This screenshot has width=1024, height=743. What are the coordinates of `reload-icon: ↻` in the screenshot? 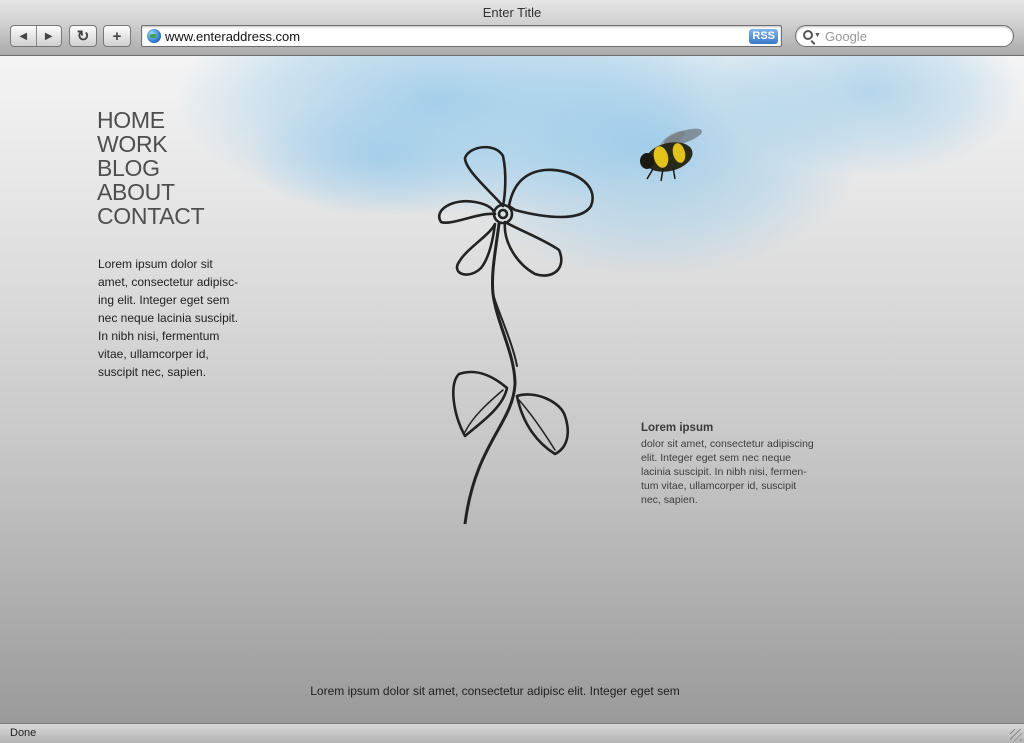 It's located at (83, 36).